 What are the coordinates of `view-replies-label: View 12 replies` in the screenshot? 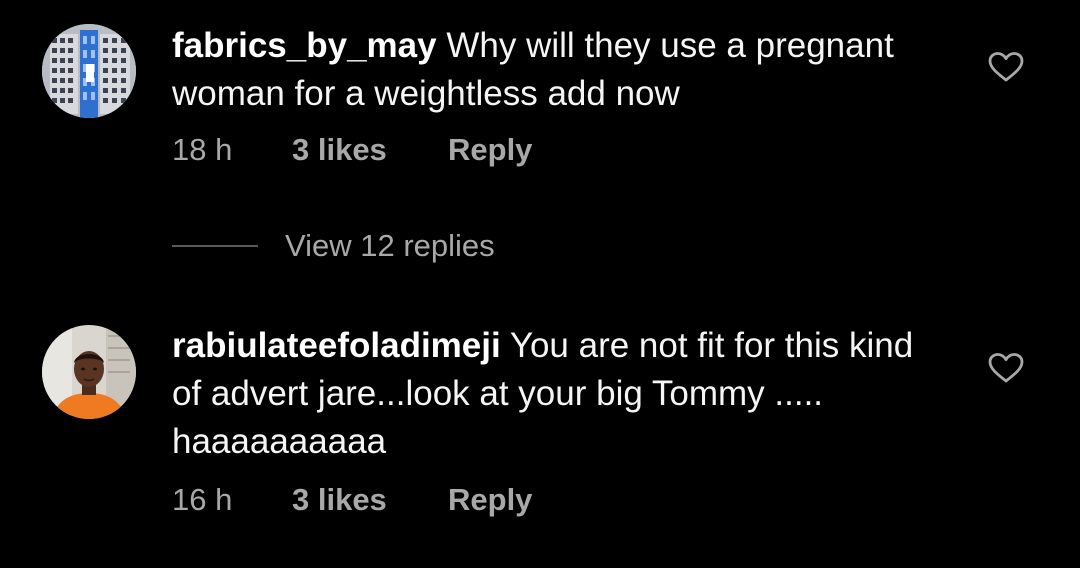 It's located at (390, 245).